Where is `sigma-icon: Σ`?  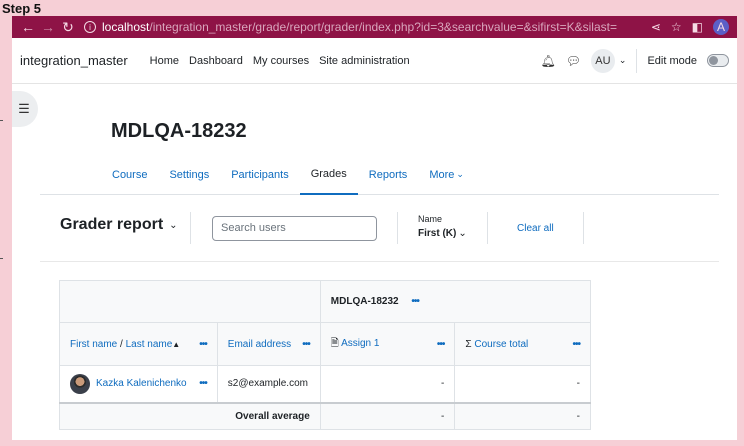 sigma-icon: Σ is located at coordinates (468, 344).